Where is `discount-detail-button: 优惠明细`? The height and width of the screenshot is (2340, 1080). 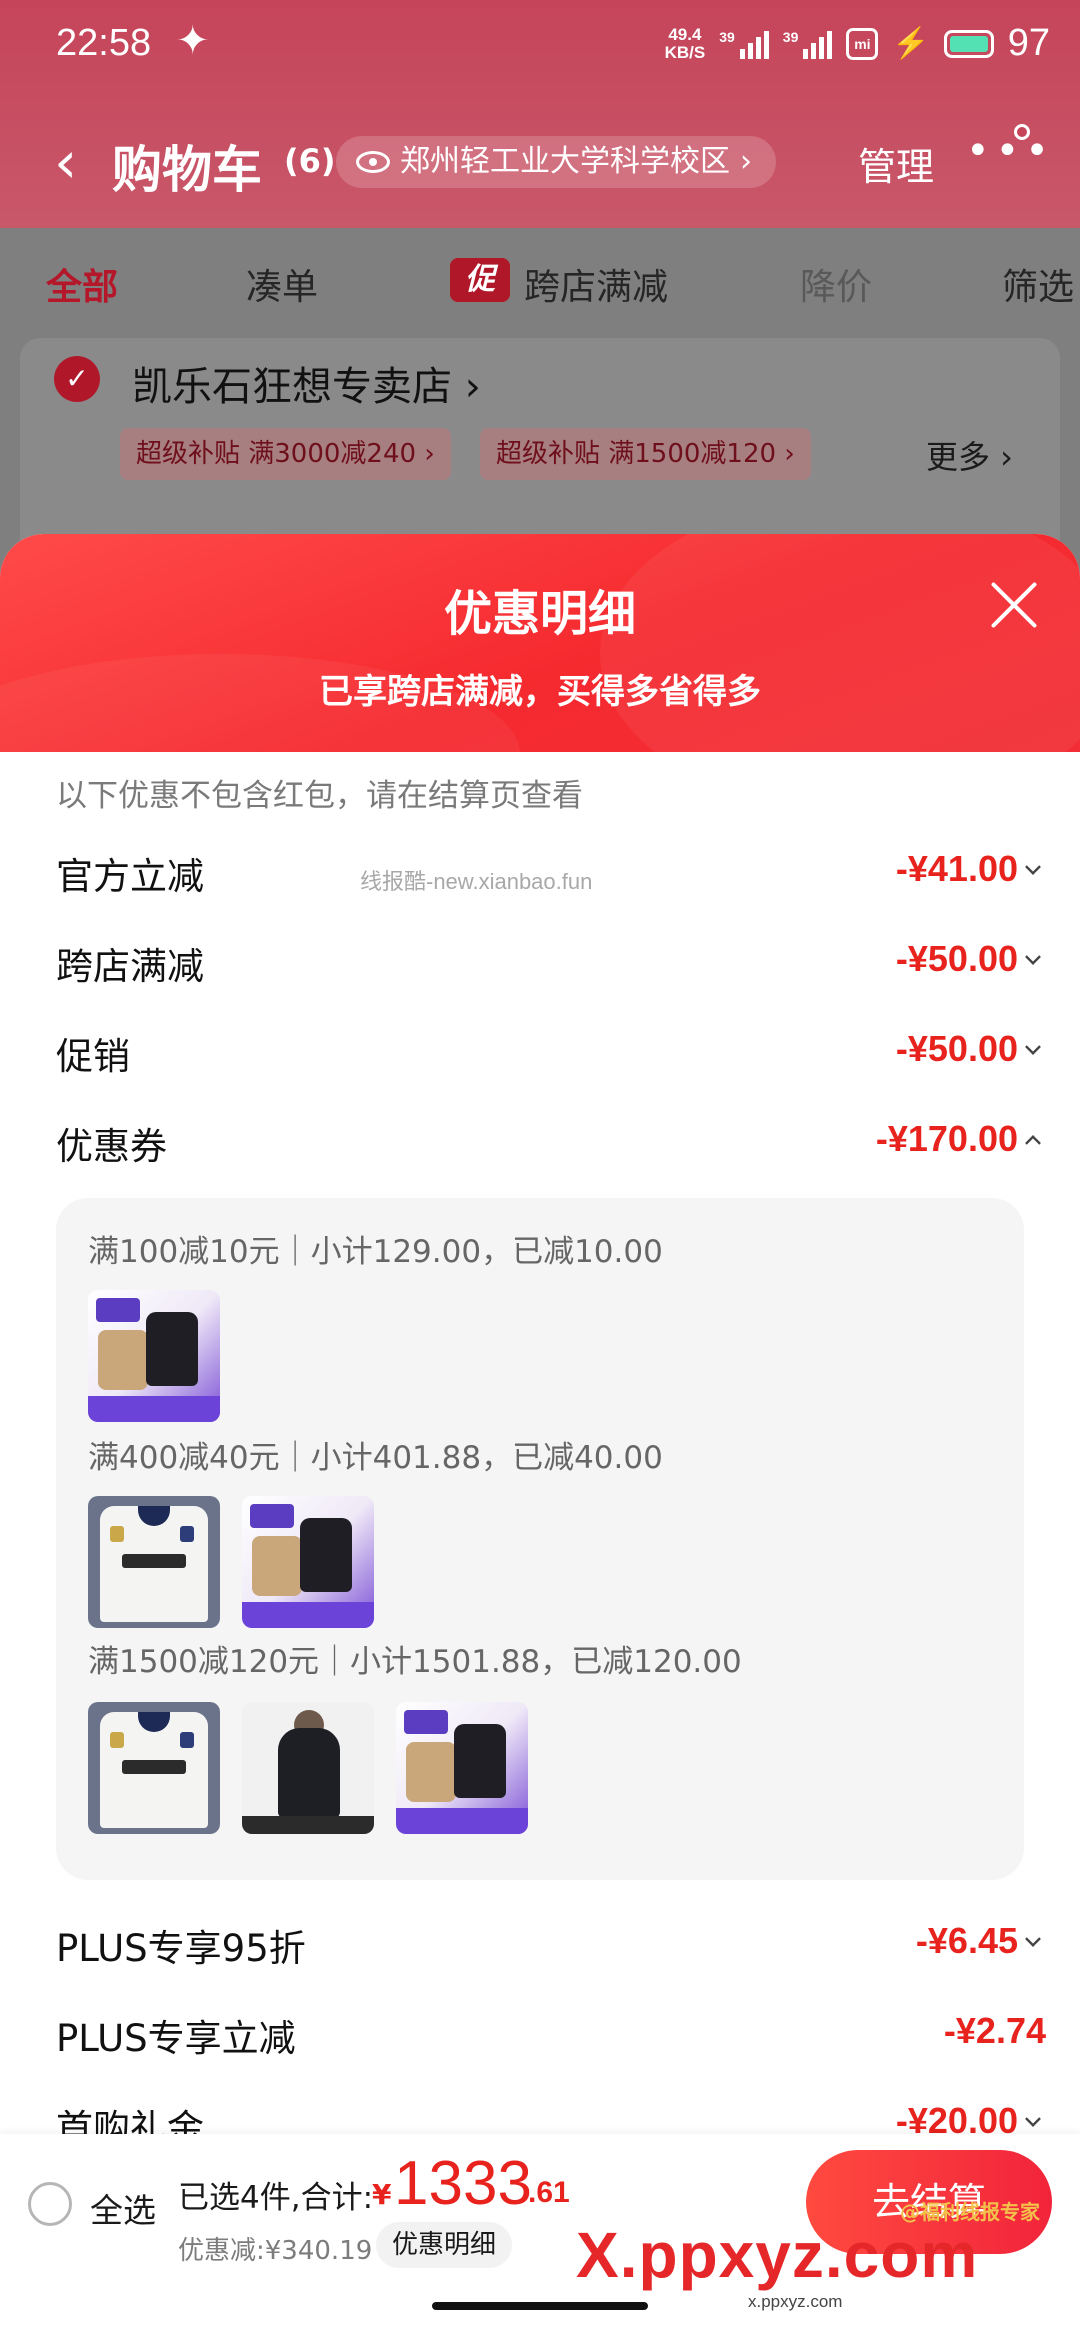 discount-detail-button: 优惠明细 is located at coordinates (444, 2245).